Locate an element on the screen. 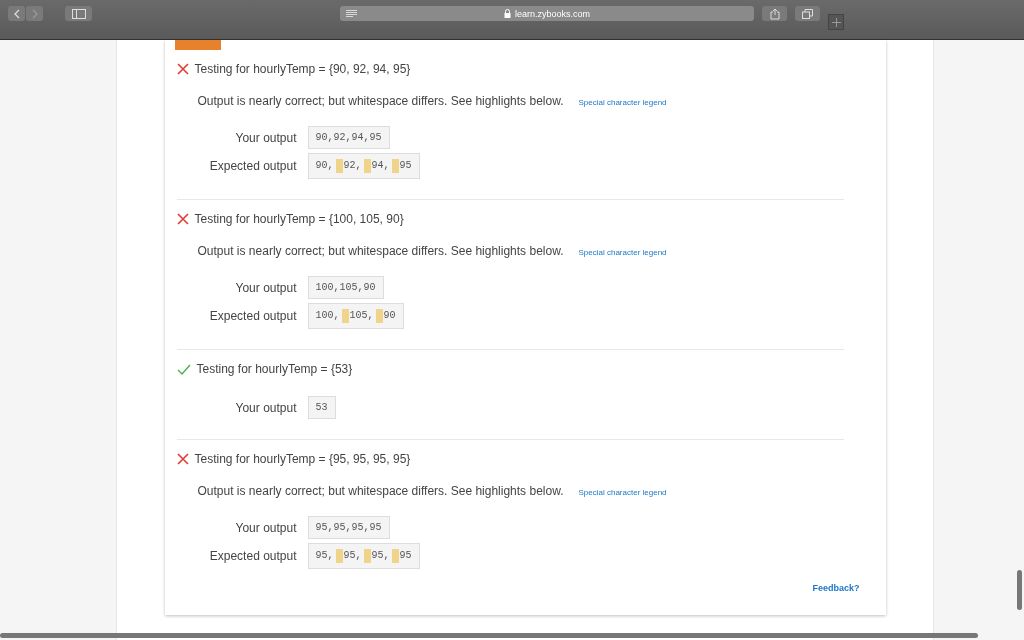 This screenshot has width=1024, height=640. share-icon is located at coordinates (774, 13).